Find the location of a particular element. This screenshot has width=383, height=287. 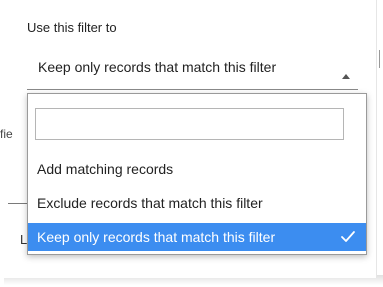

option-label: Keep only records that match this filter is located at coordinates (156, 237).